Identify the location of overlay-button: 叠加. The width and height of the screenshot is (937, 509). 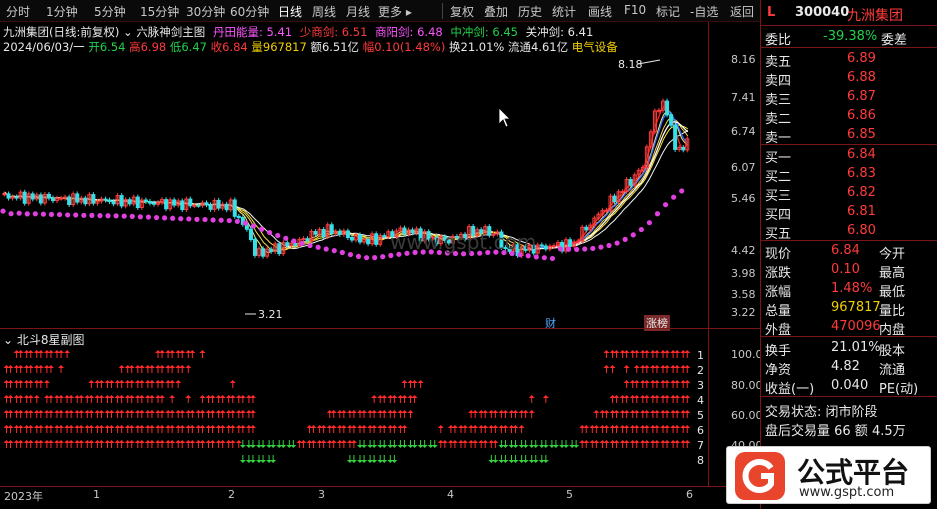
(496, 11).